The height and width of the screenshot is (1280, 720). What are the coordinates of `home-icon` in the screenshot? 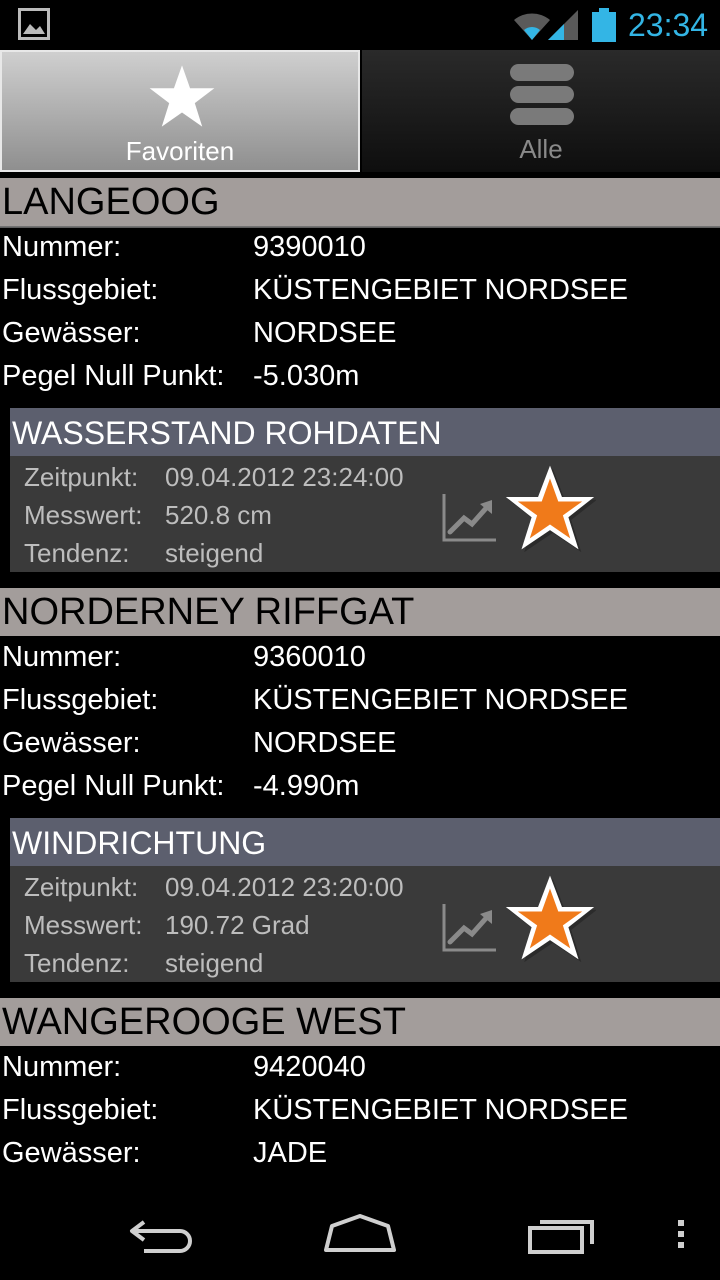 It's located at (360, 1233).